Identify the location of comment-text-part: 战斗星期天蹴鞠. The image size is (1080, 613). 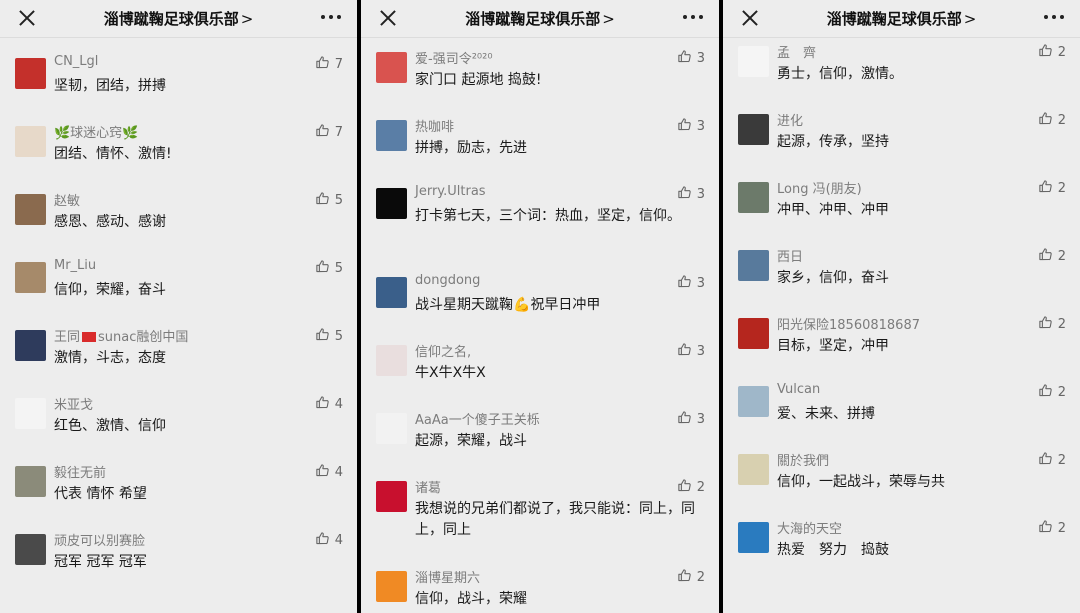
(464, 305).